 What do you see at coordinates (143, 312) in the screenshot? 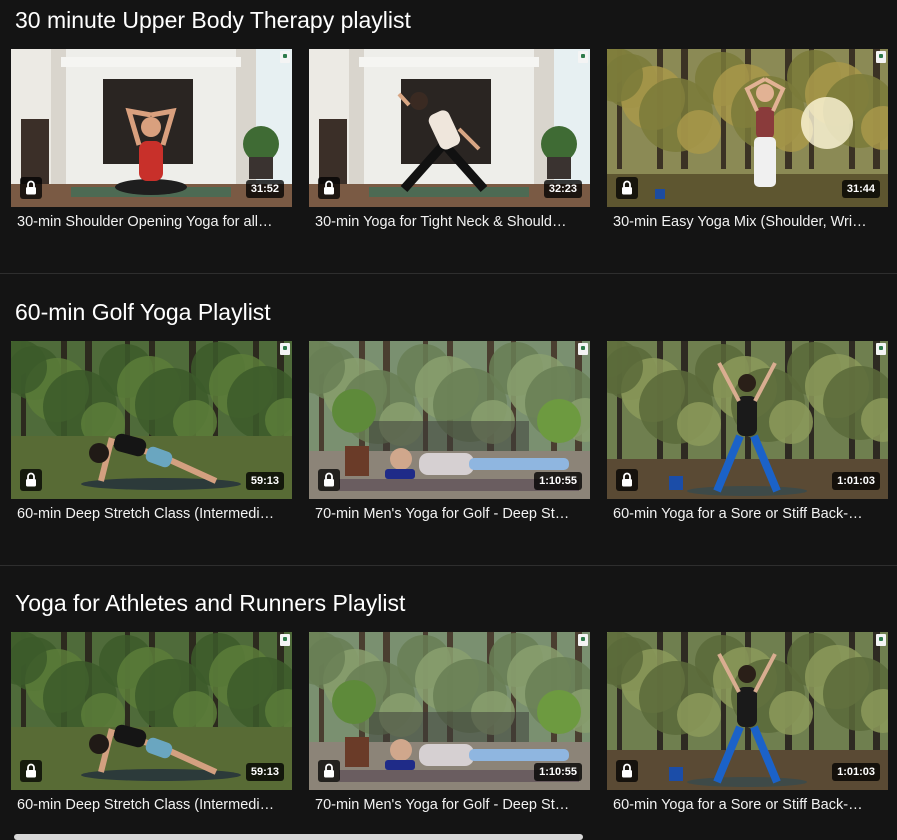
I see `playlist-title: 60-min Golf Yoga Playlist` at bounding box center [143, 312].